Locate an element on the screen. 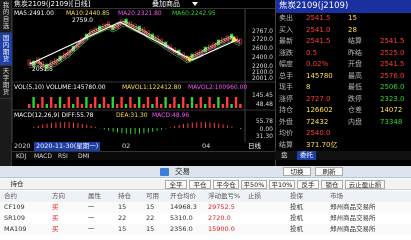 The width and height of the screenshot is (411, 240). quote-label: 幅度 is located at coordinates (286, 64).